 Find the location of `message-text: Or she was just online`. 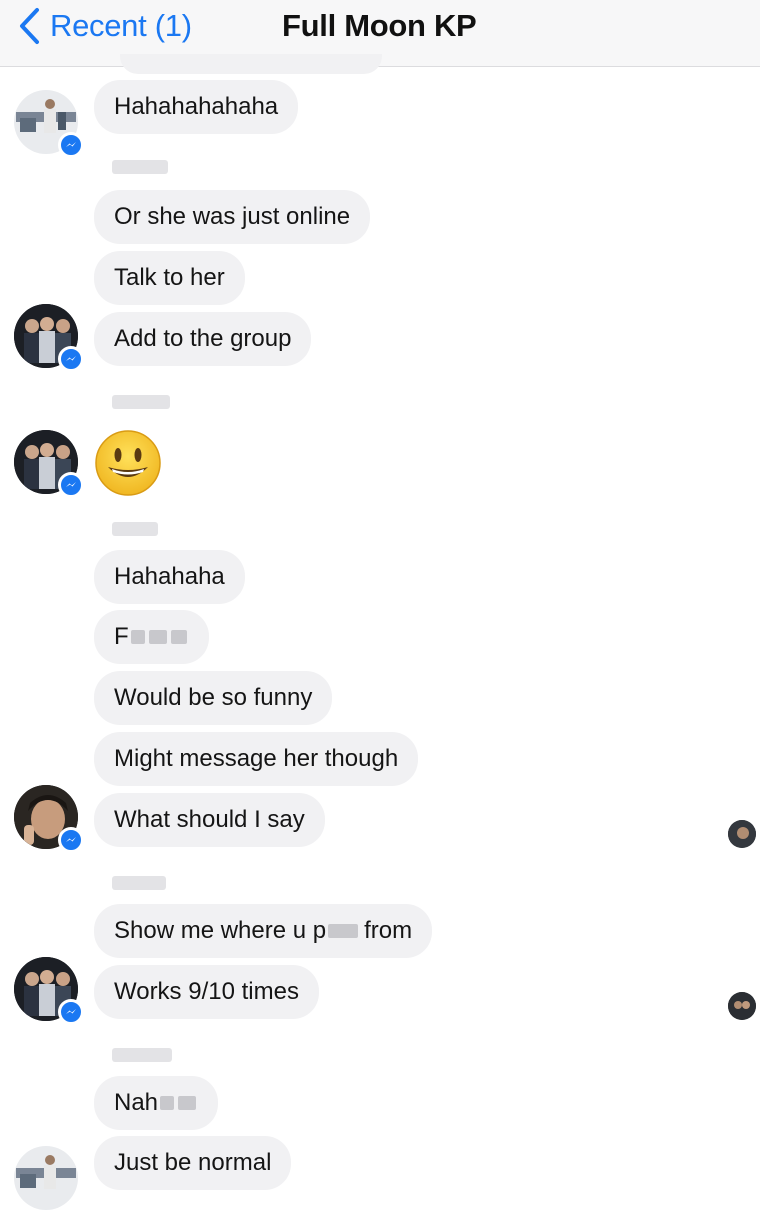

message-text: Or she was just online is located at coordinates (232, 216).